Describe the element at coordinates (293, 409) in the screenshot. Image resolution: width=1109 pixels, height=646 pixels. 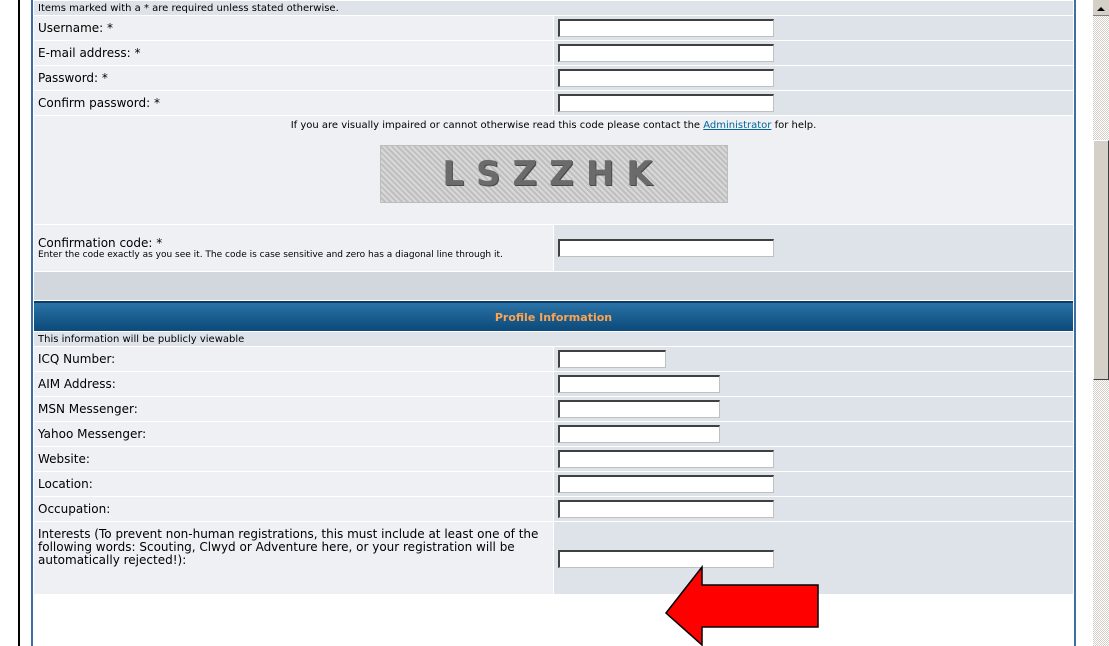
I see `msn-label: MSN Messenger:` at that location.